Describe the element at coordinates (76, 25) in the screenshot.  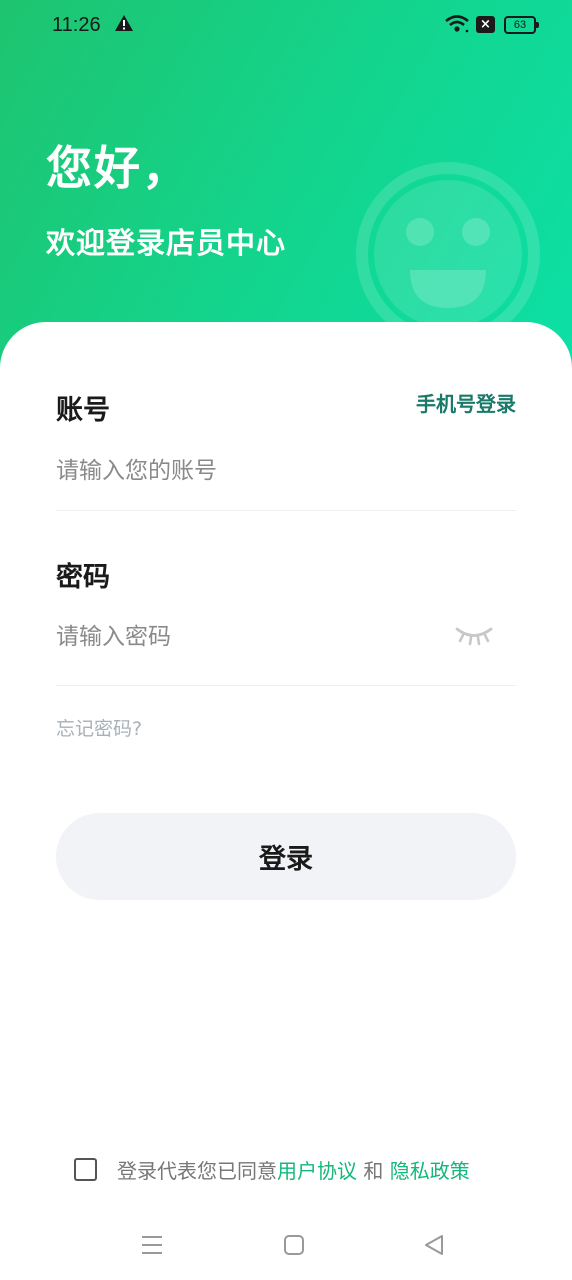
I see `status-time: 11:26` at that location.